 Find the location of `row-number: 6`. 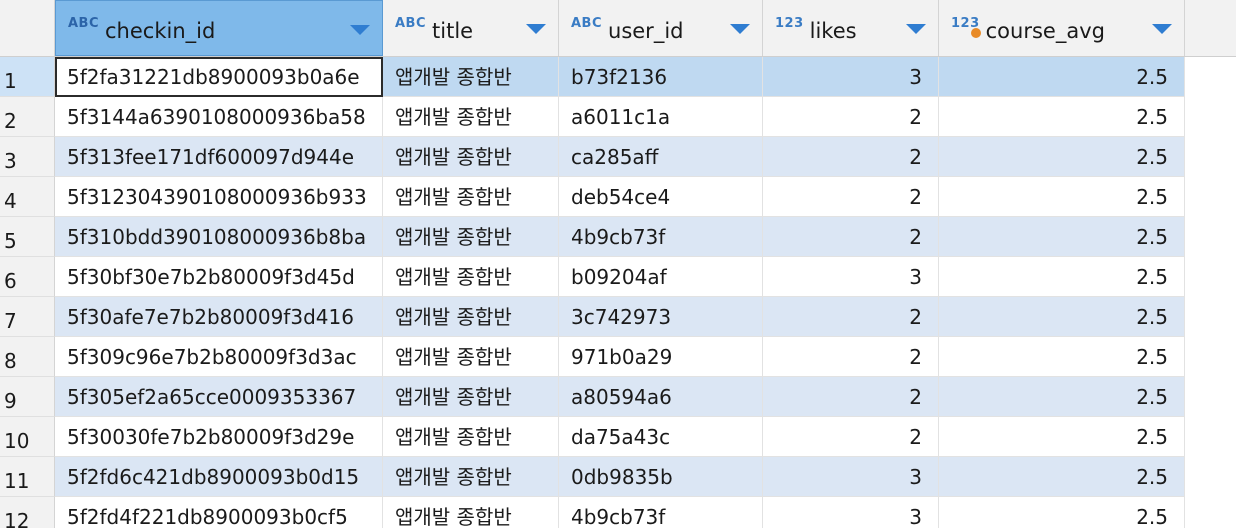

row-number: 6 is located at coordinates (27, 277).